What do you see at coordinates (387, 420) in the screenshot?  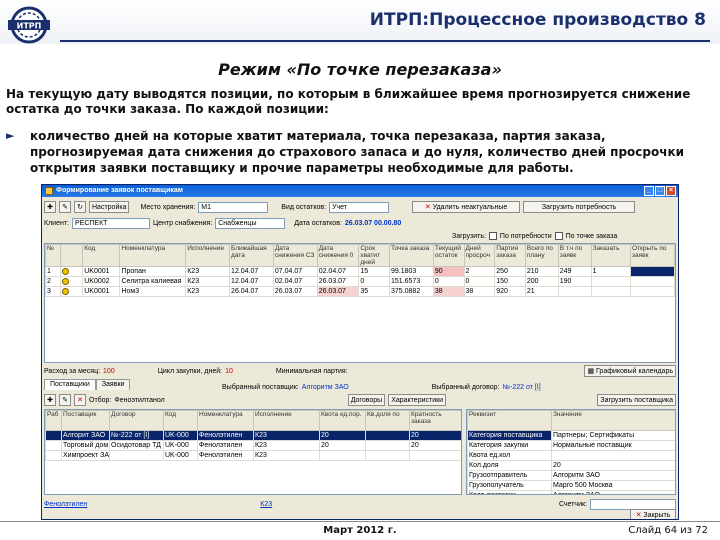 I see `column-header: Кв.доля по` at bounding box center [387, 420].